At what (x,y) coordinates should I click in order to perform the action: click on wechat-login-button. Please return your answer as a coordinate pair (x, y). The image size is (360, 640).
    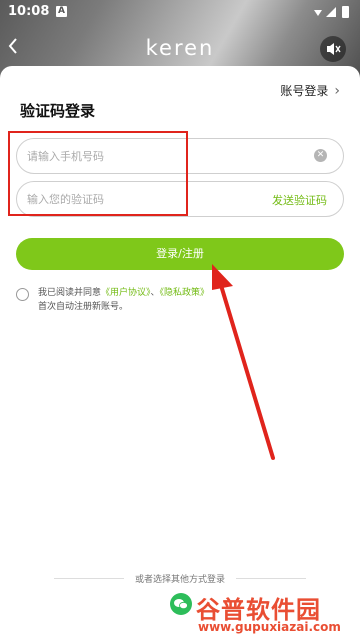
    Looking at the image, I should click on (181, 604).